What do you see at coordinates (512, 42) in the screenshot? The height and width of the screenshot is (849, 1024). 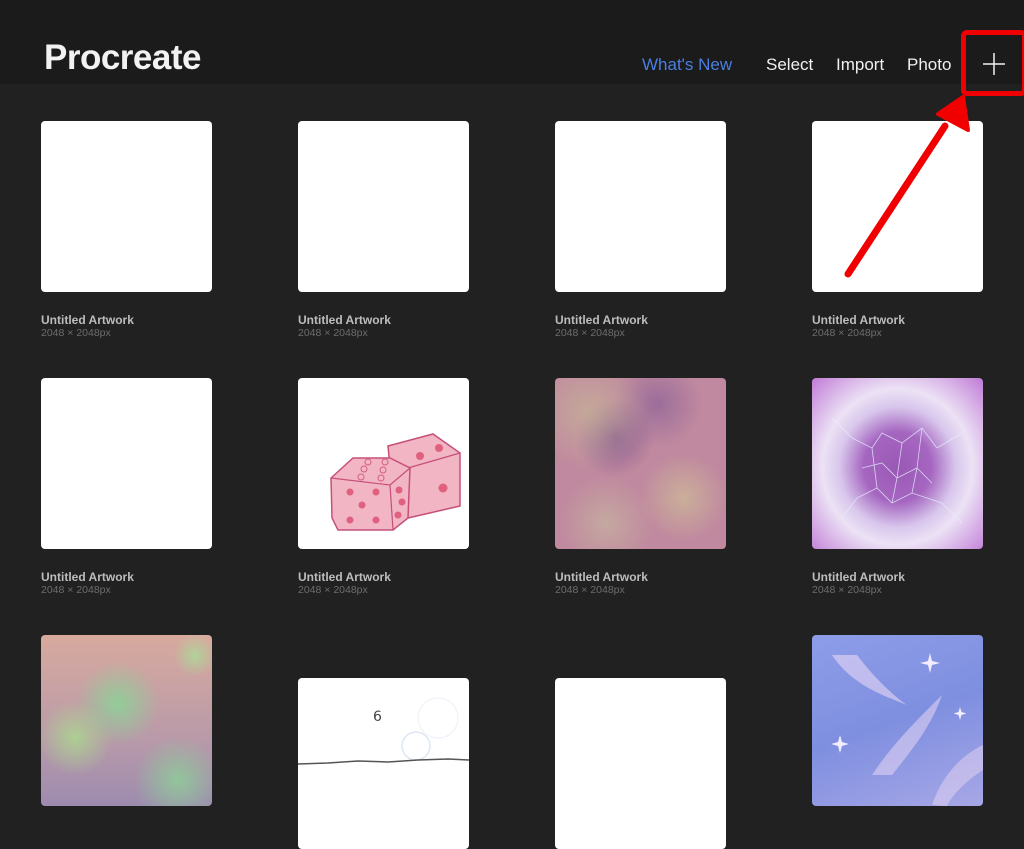 I see `top-bar: Procreate What's New Select Import Photo` at bounding box center [512, 42].